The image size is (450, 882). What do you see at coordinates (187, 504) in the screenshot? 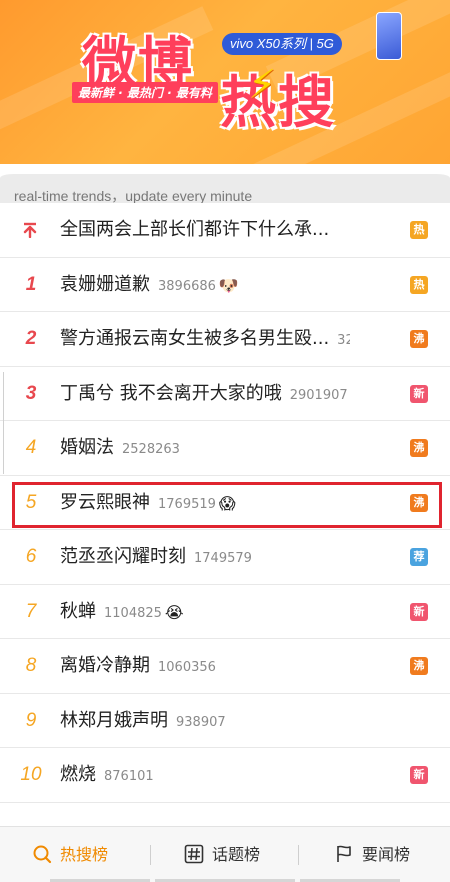
I see `search-count: 1769519` at bounding box center [187, 504].